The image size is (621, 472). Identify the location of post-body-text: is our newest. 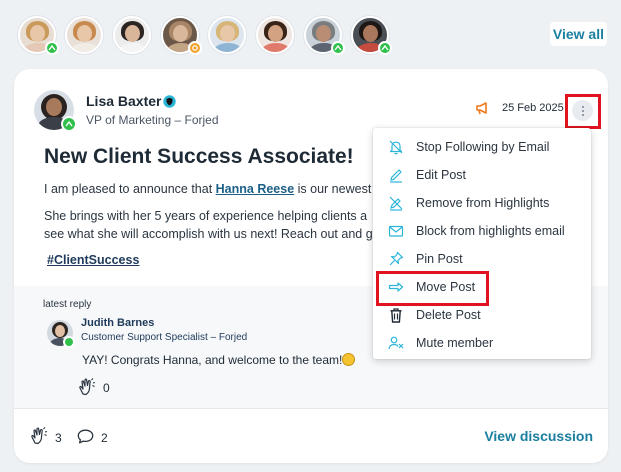
(333, 189).